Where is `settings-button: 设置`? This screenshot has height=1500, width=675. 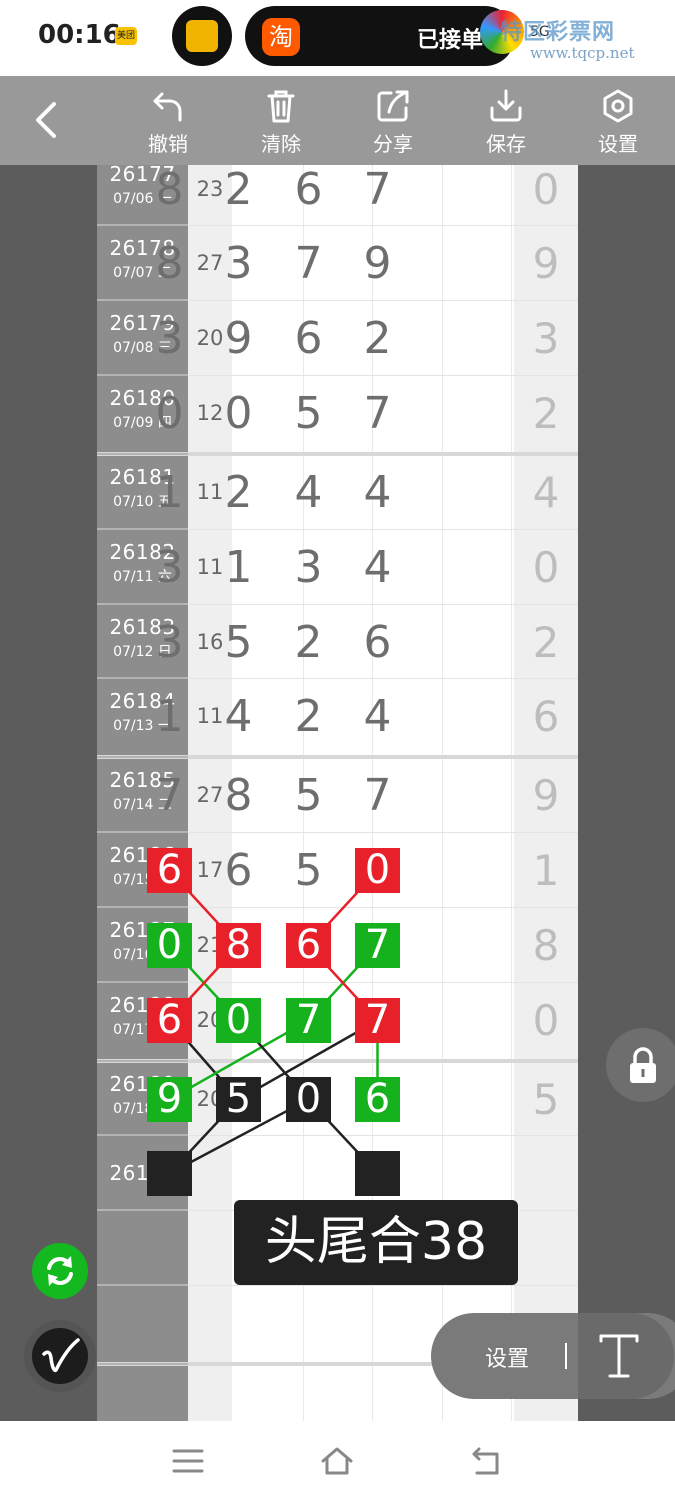
settings-button: 设置 is located at coordinates (618, 123).